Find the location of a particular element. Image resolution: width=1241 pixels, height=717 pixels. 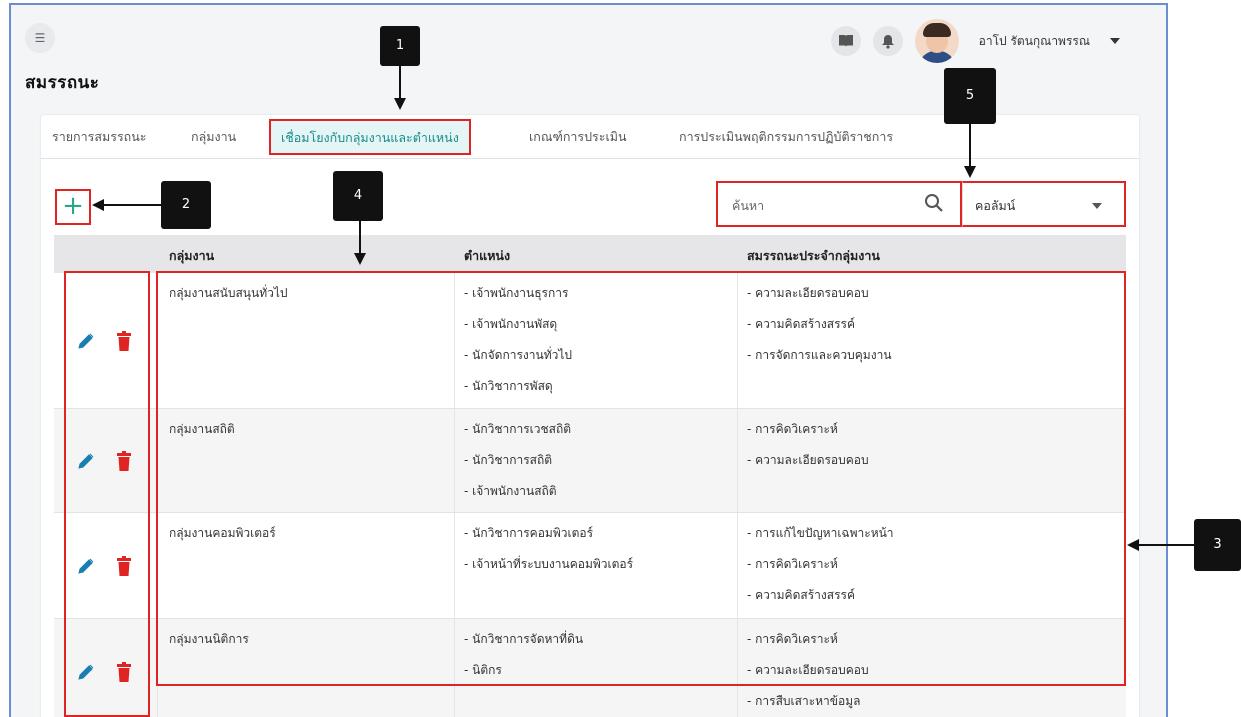

list-item: - นักจัดการงานทั่วไป is located at coordinates (518, 355).